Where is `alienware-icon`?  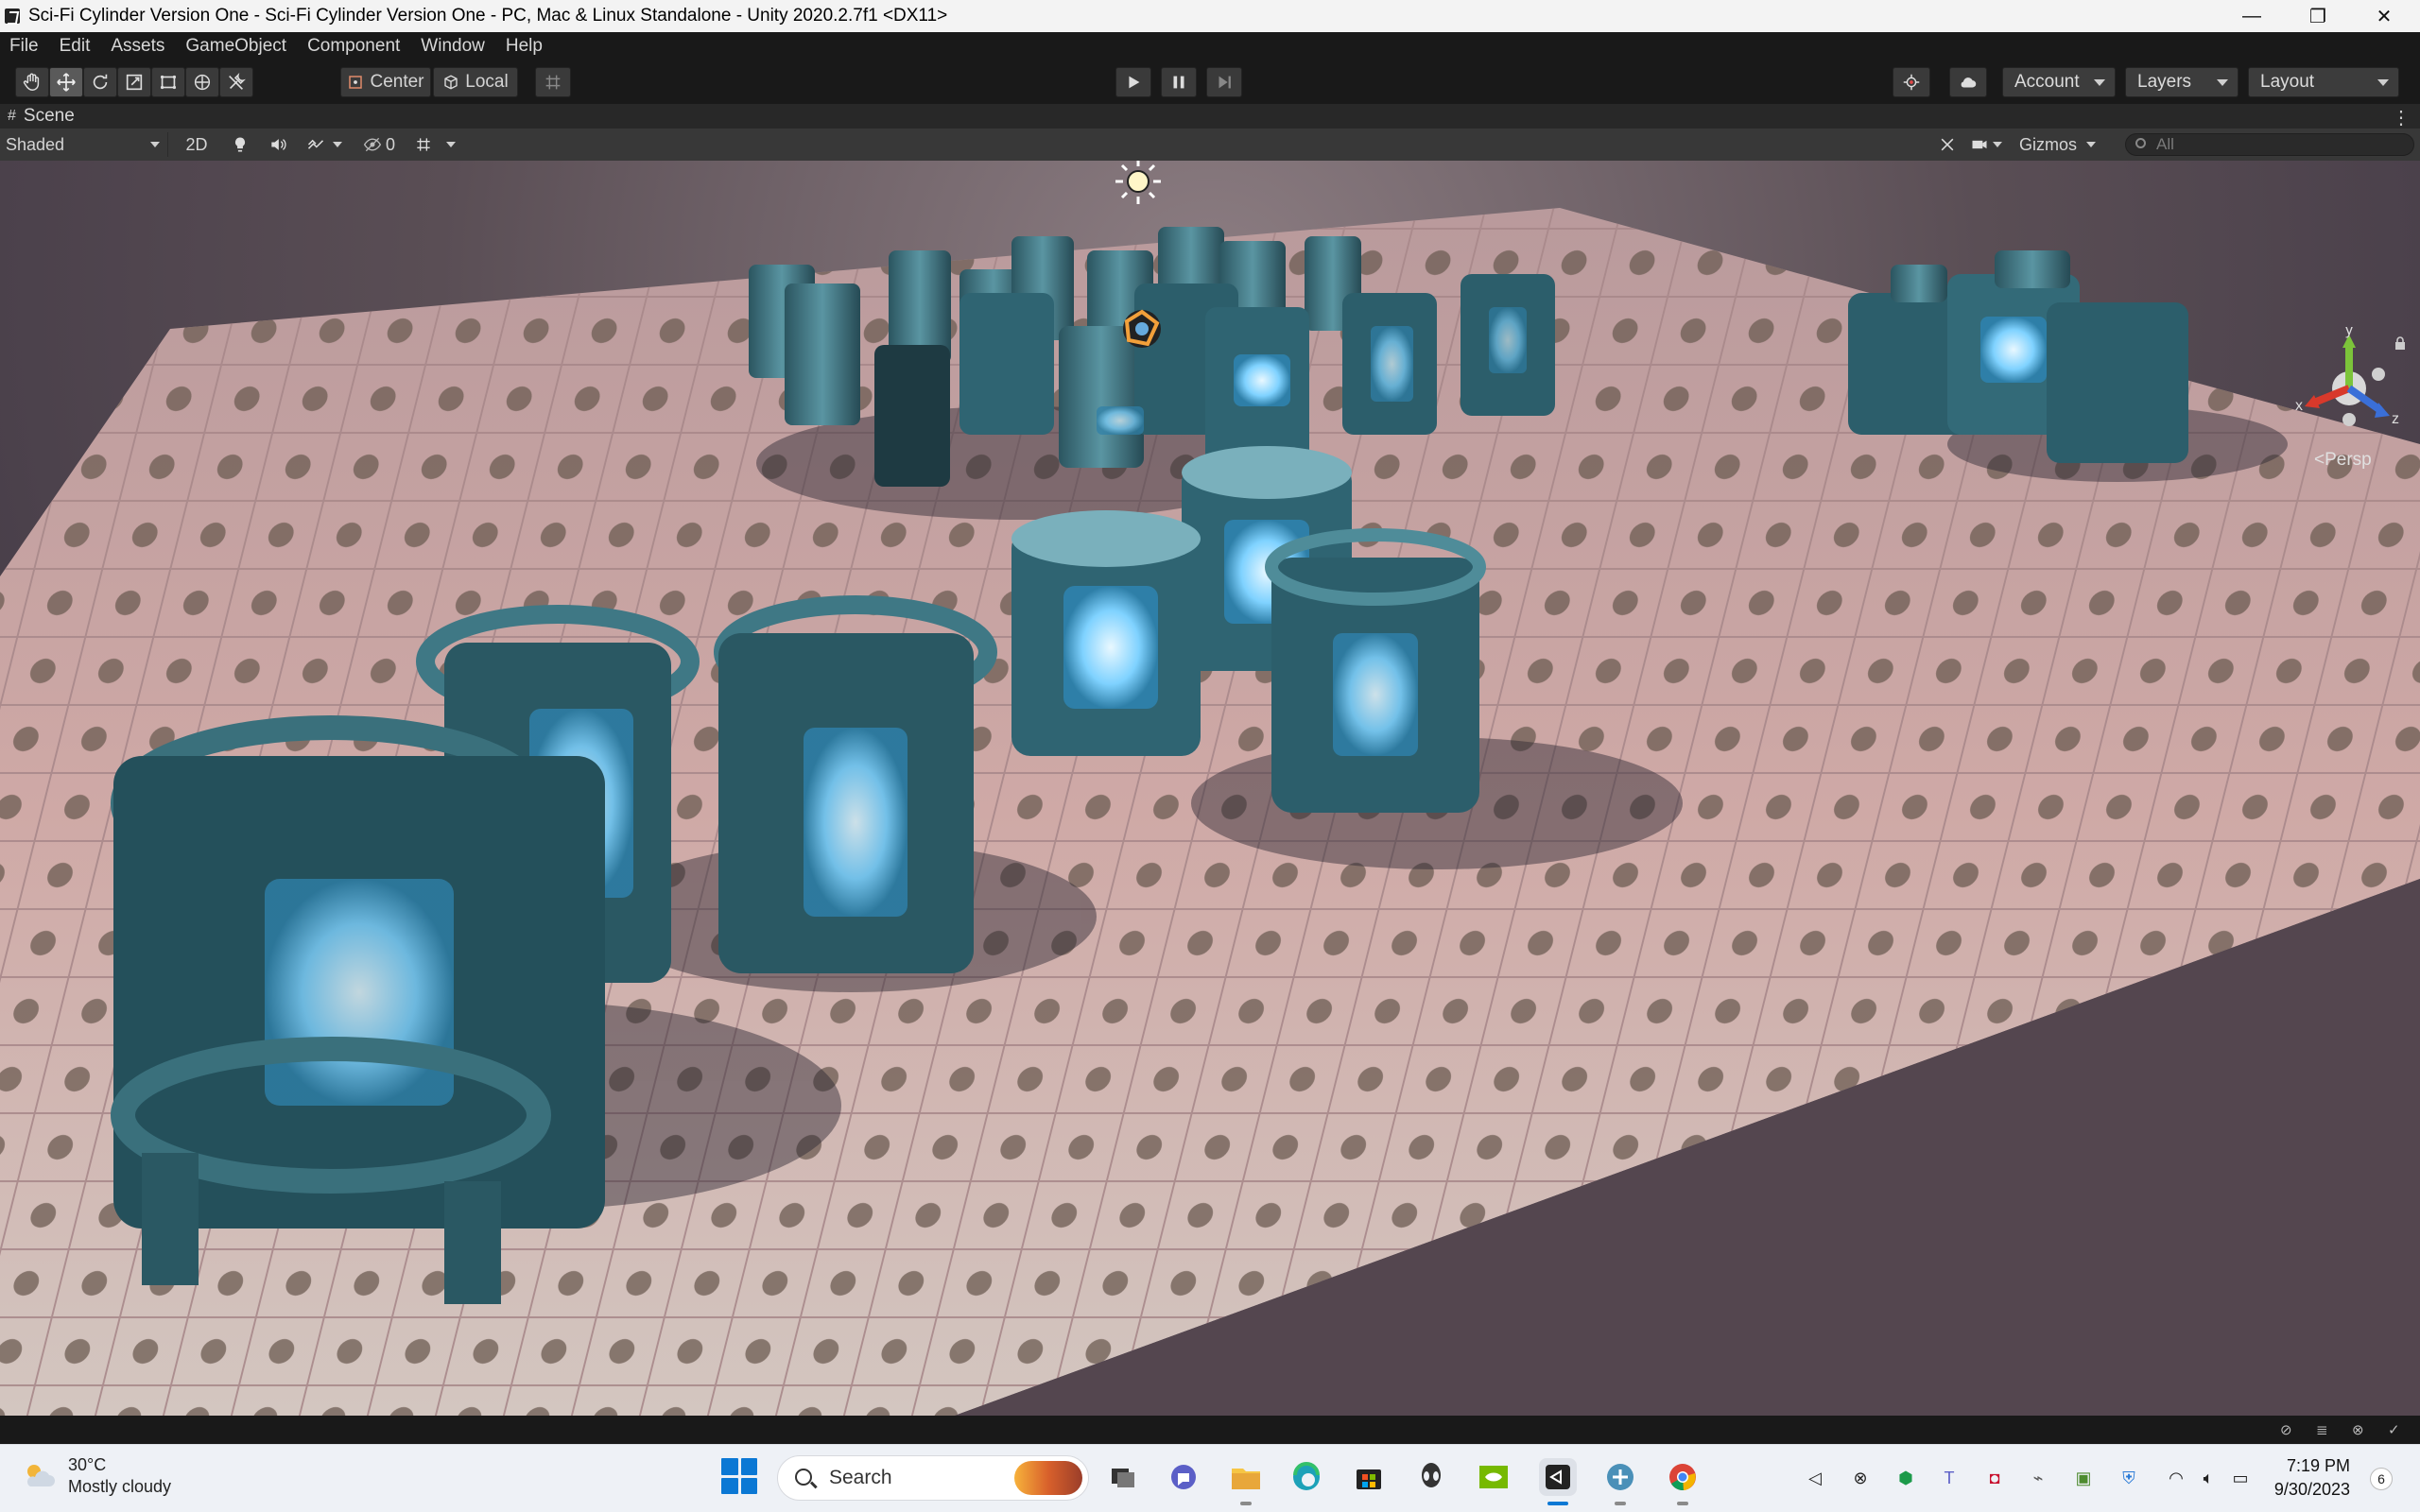 alienware-icon is located at coordinates (1431, 1477).